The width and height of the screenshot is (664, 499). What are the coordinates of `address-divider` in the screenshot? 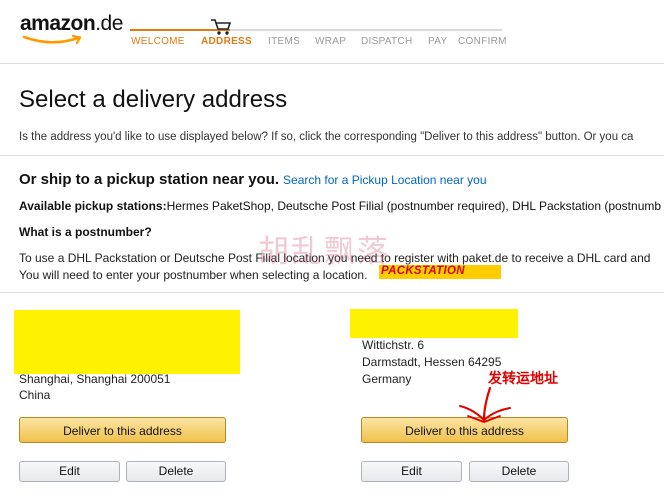 It's located at (332, 292).